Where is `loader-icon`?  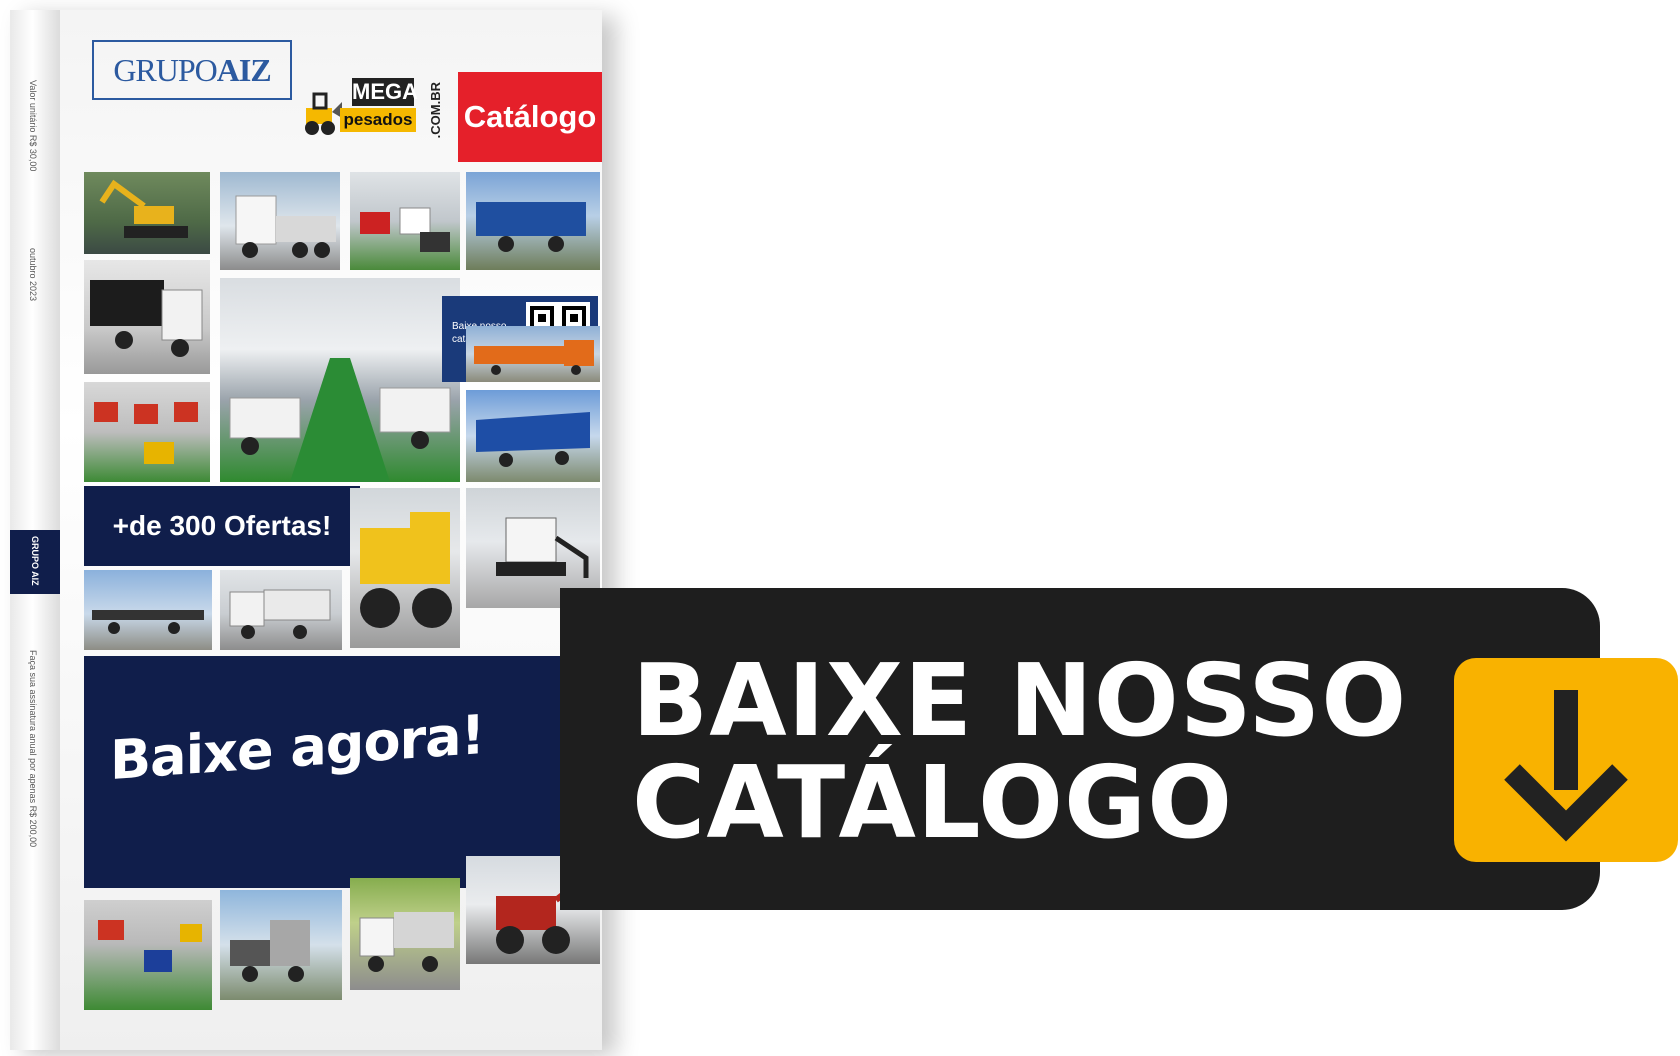 loader-icon is located at coordinates (323, 113).